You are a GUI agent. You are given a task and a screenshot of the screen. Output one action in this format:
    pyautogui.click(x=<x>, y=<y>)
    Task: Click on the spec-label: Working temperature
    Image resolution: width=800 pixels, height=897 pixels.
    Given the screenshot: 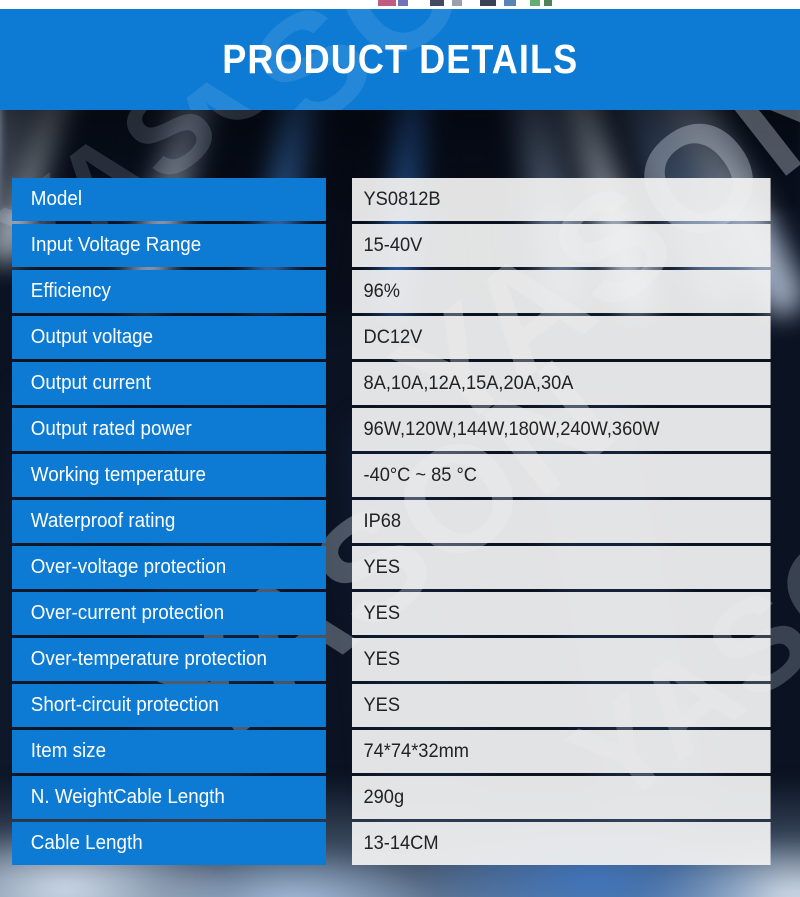 What is the action you would take?
    pyautogui.click(x=169, y=475)
    